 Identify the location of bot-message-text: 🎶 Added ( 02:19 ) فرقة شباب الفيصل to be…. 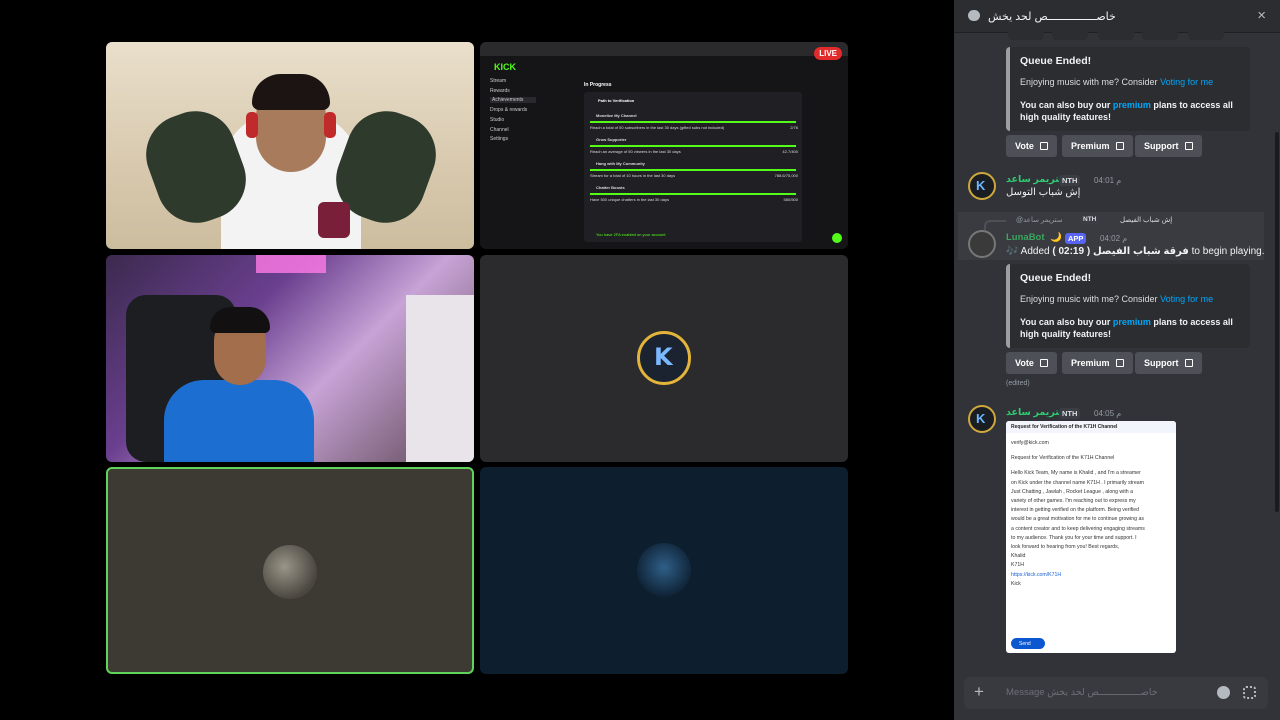
(1135, 251).